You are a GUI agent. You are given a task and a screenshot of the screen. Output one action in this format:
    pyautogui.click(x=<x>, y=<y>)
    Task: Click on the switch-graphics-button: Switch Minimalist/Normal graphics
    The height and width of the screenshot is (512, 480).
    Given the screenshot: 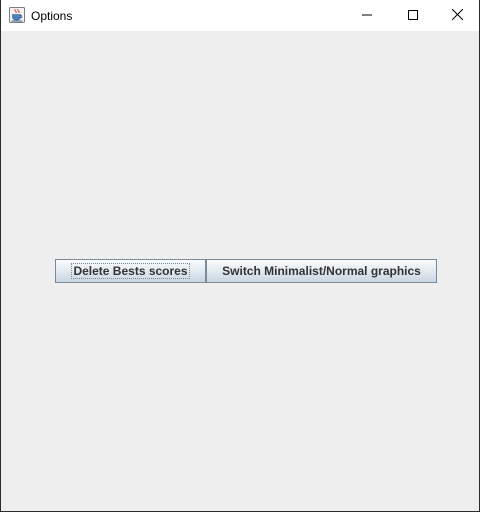 What is the action you would take?
    pyautogui.click(x=321, y=271)
    